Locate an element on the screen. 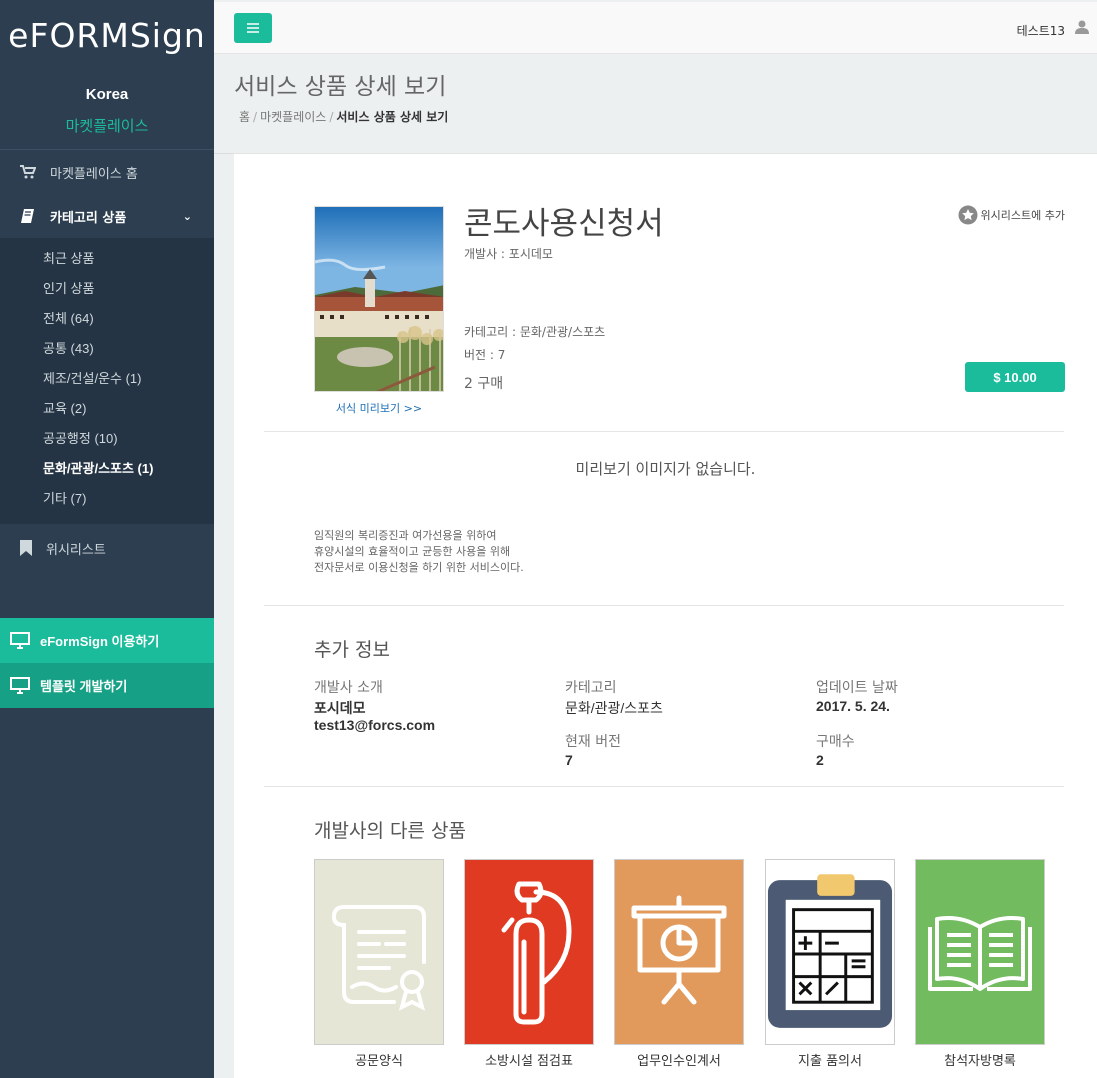 This screenshot has width=1097, height=1078. chevron-down-icon: ⌄ is located at coordinates (187, 216).